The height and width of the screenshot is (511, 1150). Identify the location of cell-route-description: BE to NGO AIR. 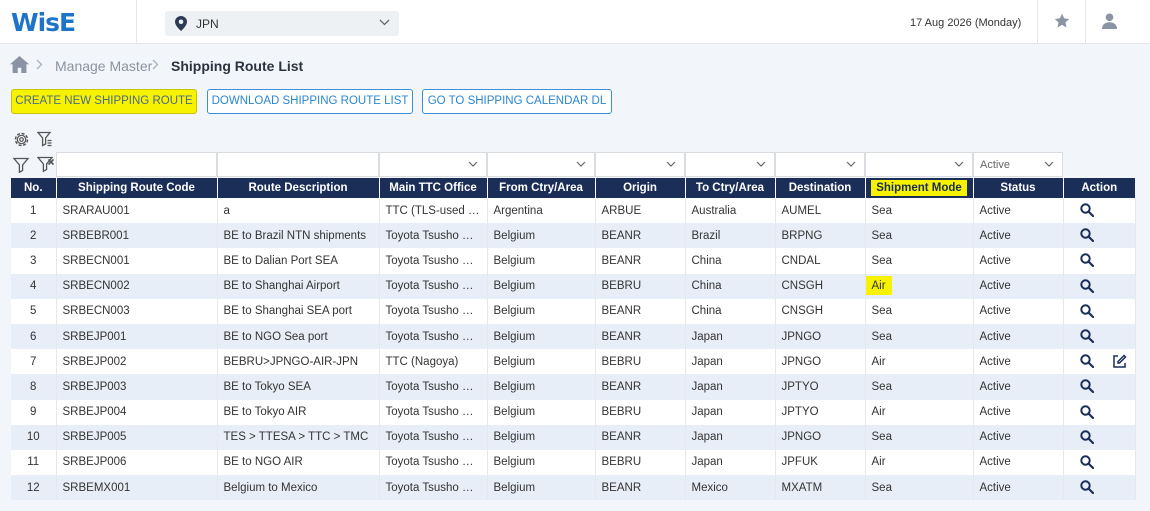
(298, 462).